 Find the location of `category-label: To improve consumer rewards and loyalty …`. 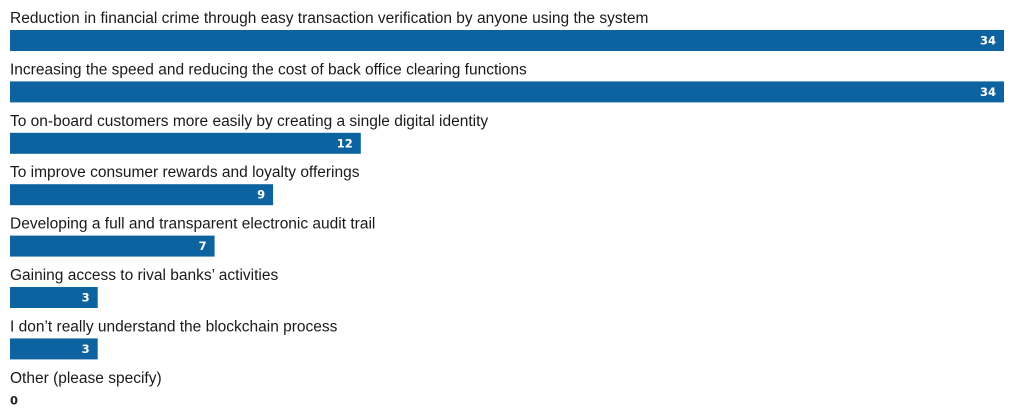

category-label: To improve consumer rewards and loyalty … is located at coordinates (185, 172).